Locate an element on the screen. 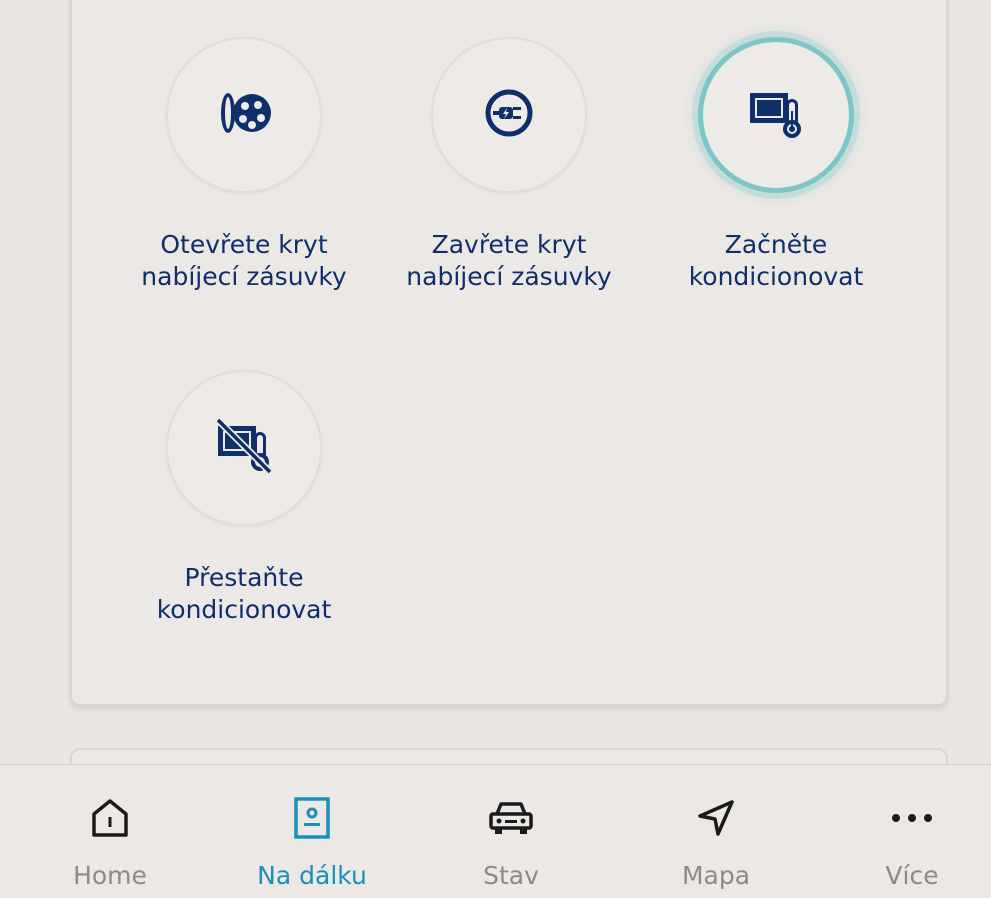  charge-port-close-icon is located at coordinates (509, 115).